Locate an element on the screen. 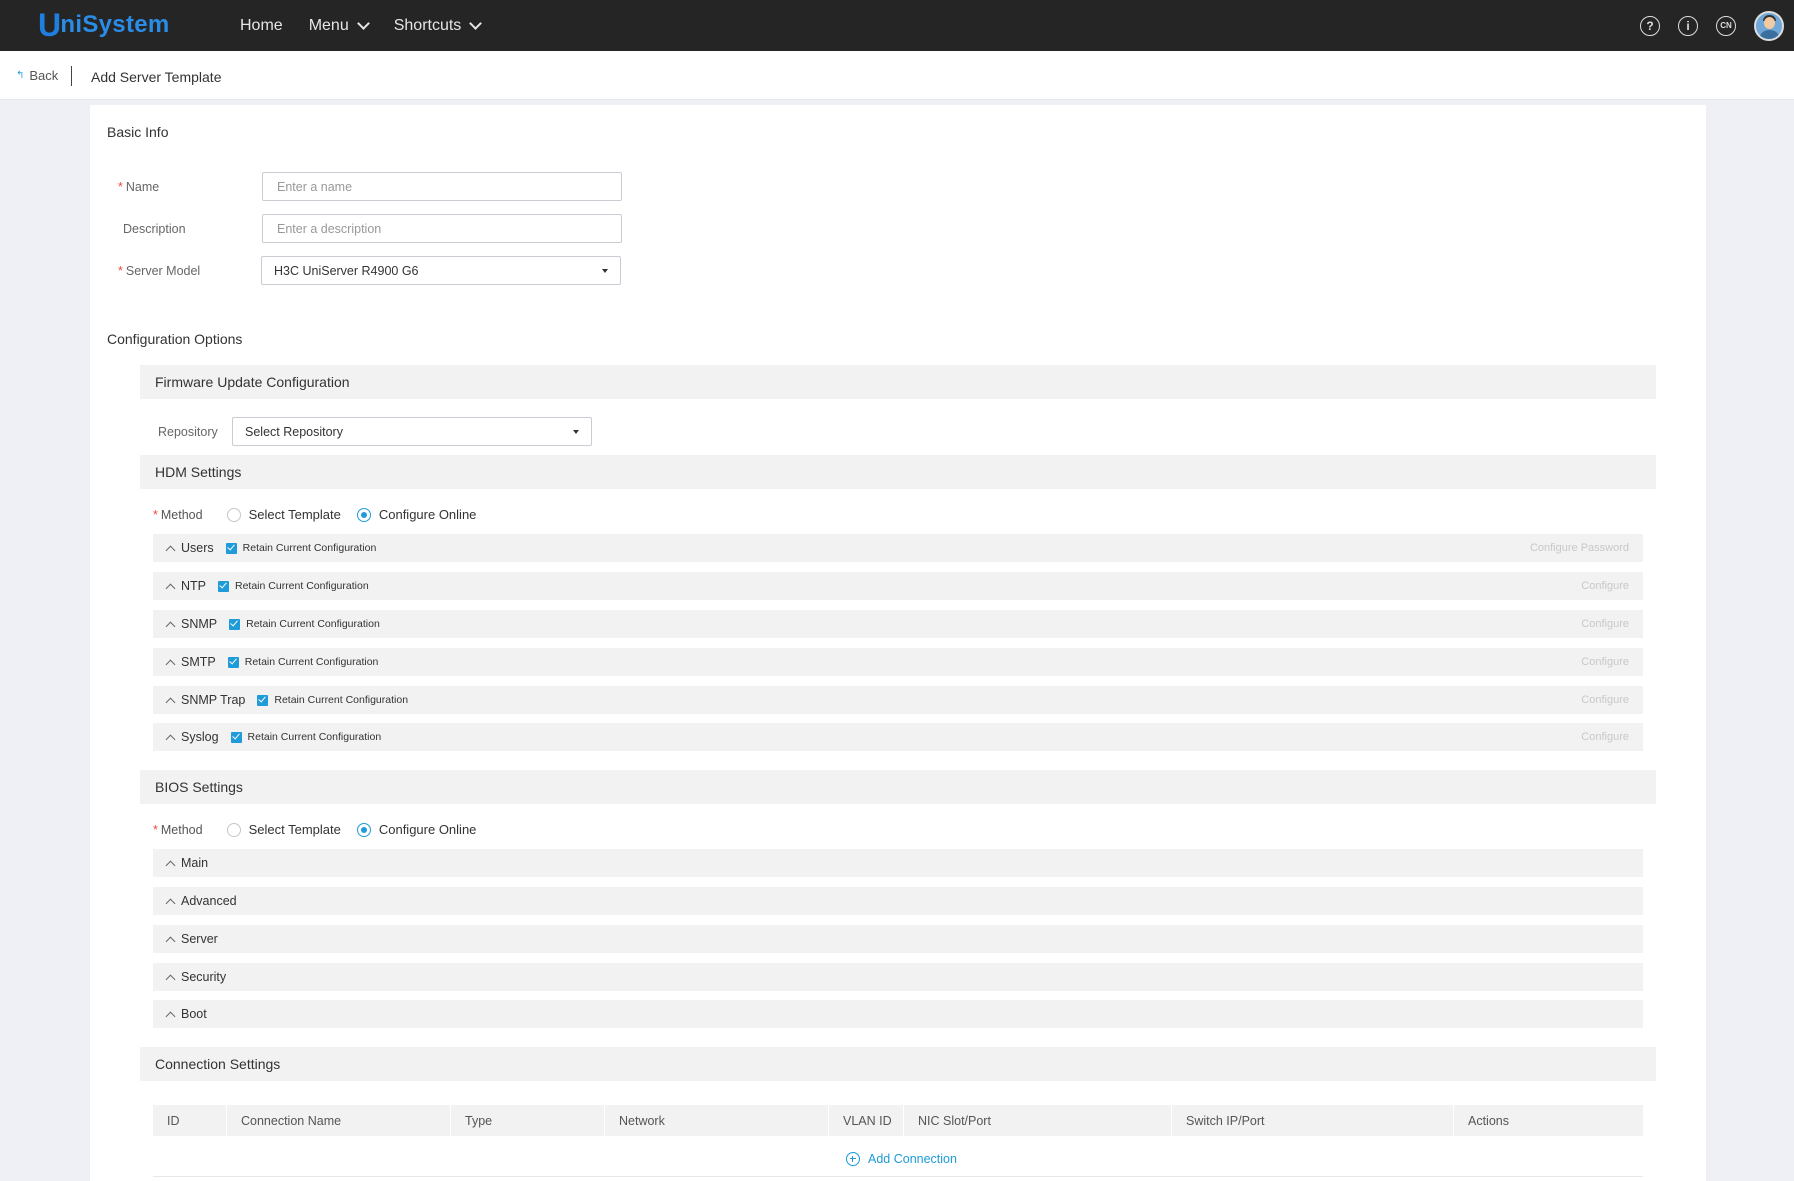 The image size is (1794, 1181). name-label-text: Name is located at coordinates (142, 187).